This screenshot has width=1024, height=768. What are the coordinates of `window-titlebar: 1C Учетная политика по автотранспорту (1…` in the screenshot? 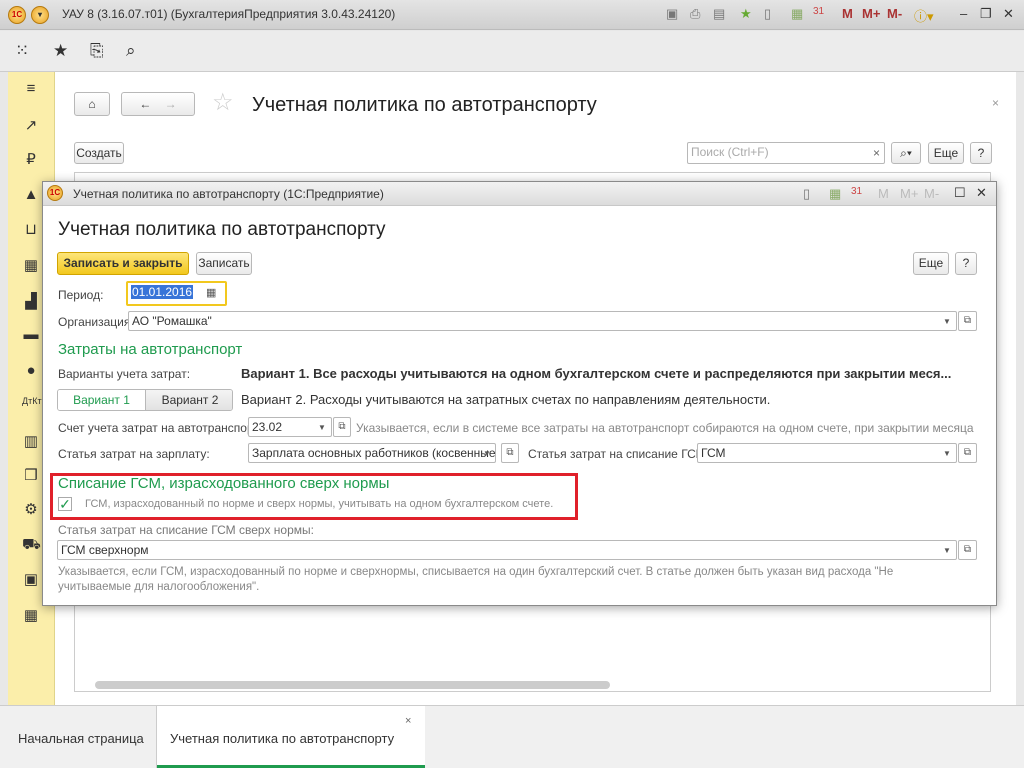 It's located at (519, 194).